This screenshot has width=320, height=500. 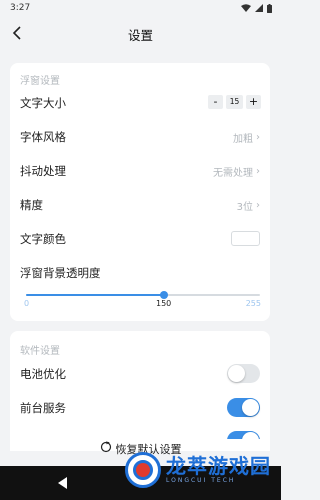 I want to click on font-size-label: 文字大小, so click(x=43, y=103).